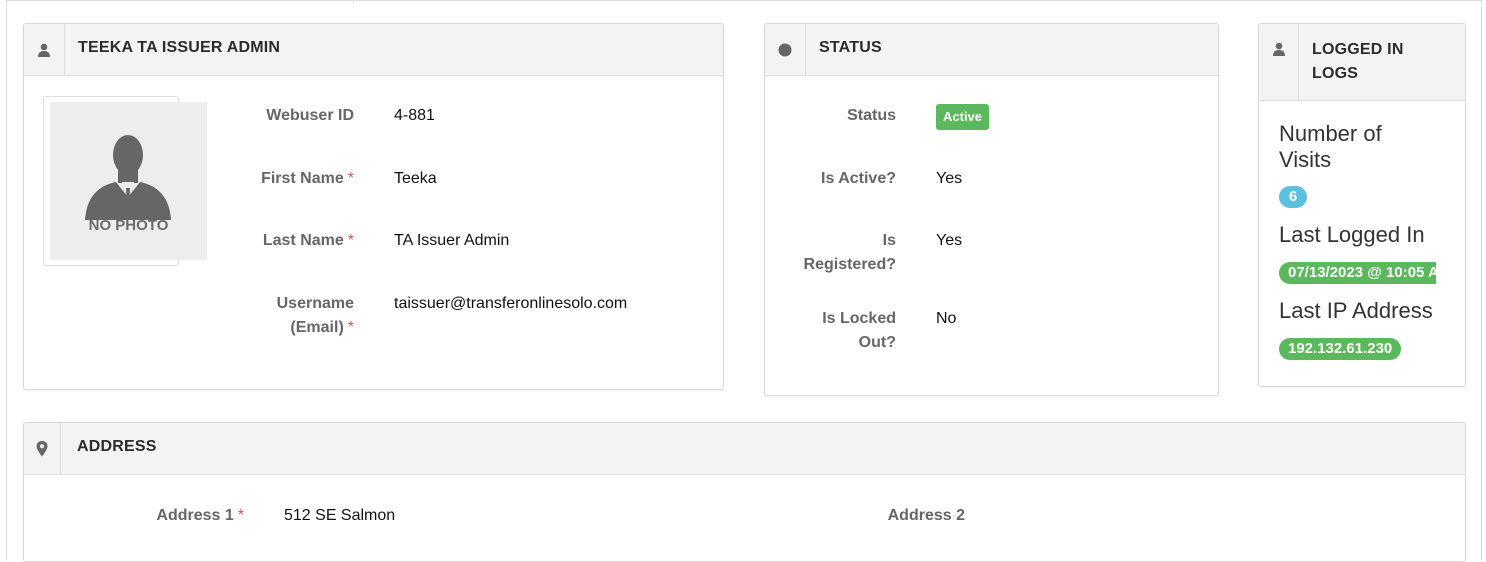 Image resolution: width=1486 pixels, height=562 pixels. What do you see at coordinates (859, 330) in the screenshot?
I see `is-locked-label: Is Locked Out?` at bounding box center [859, 330].